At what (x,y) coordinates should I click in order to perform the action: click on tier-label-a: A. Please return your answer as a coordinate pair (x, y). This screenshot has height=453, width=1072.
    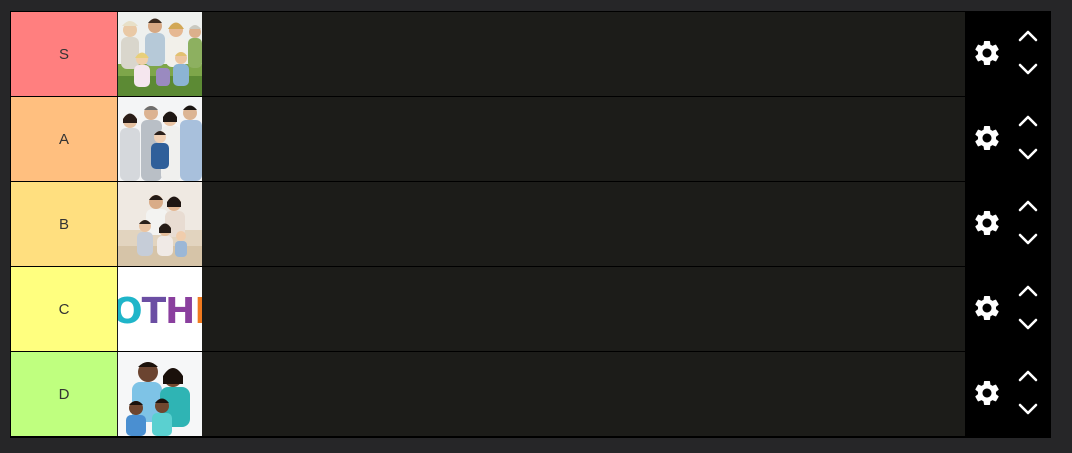
    Looking at the image, I should click on (64, 139).